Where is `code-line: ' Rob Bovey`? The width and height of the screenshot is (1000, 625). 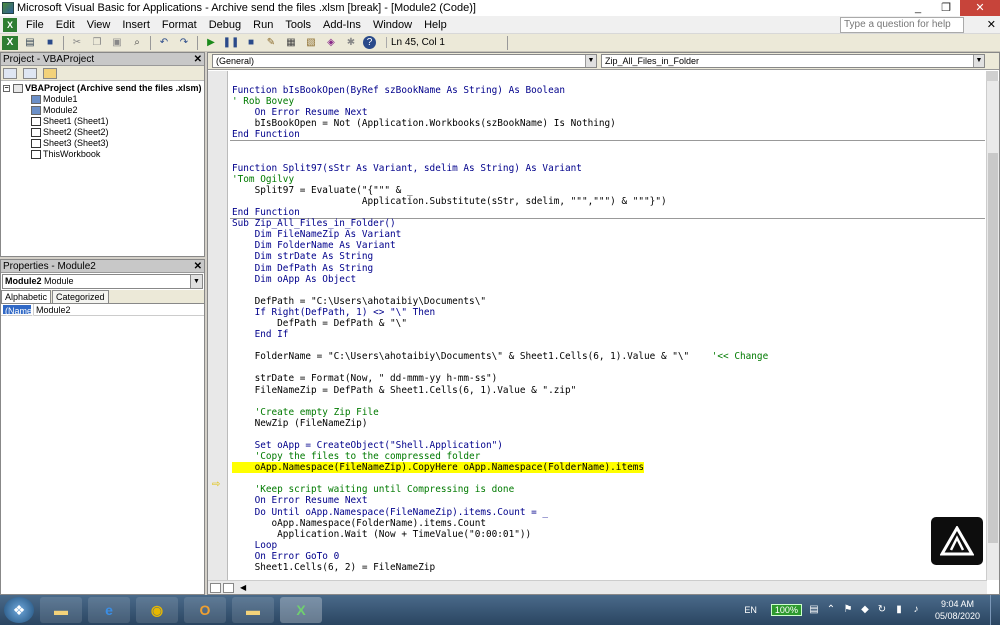 code-line: ' Rob Bovey is located at coordinates (608, 101).